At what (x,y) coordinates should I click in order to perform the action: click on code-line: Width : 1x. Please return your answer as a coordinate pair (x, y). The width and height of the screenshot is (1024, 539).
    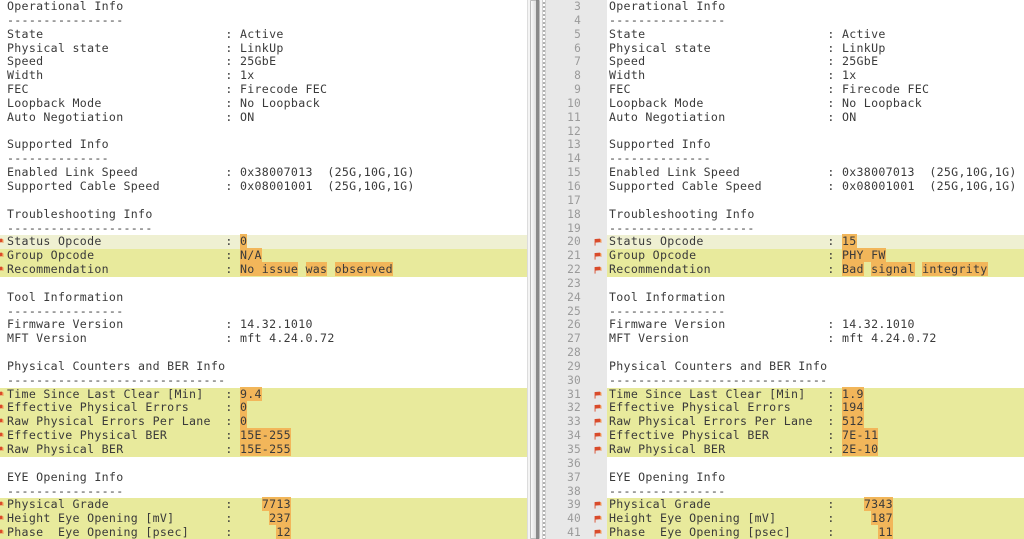
    Looking at the image, I should click on (263, 75).